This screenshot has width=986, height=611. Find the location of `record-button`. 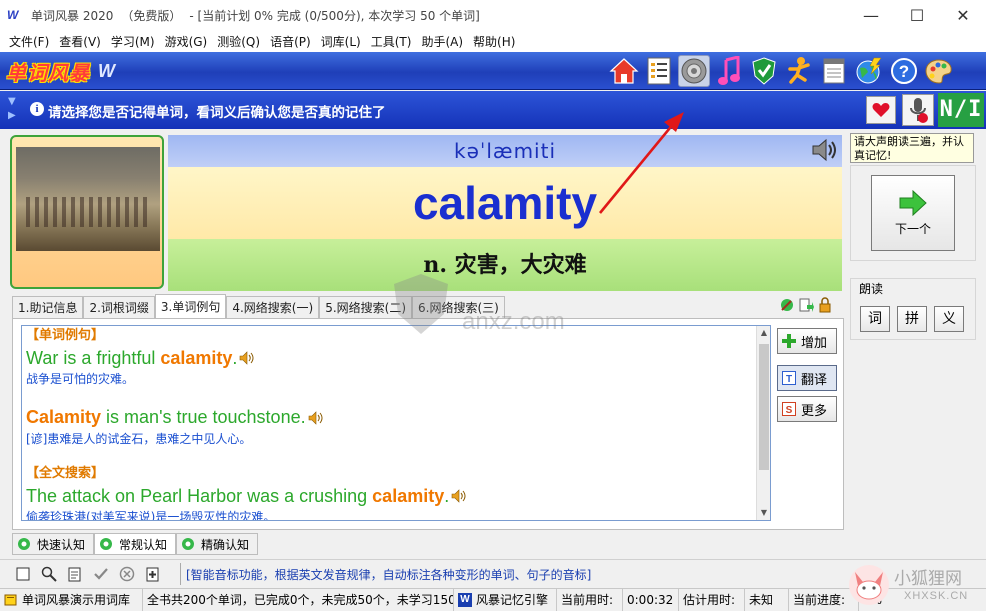

record-button is located at coordinates (918, 110).